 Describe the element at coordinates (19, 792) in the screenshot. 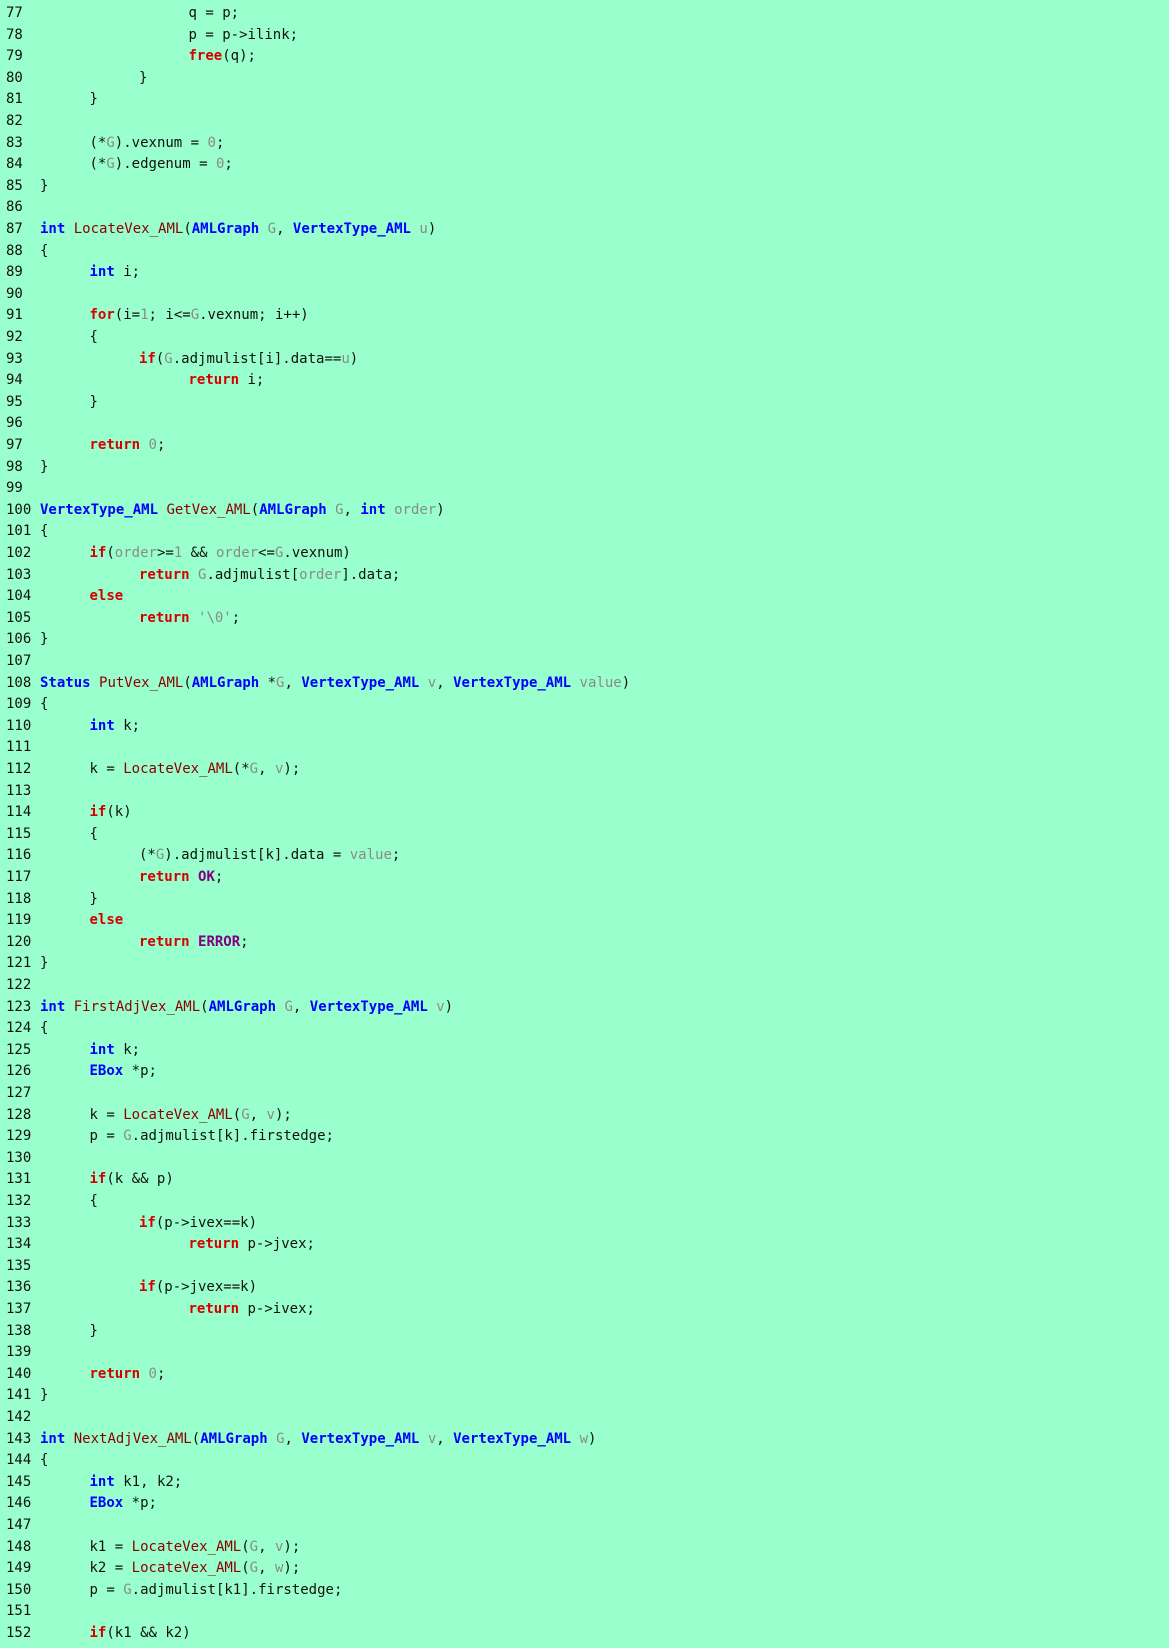

I see `code-line: 113` at that location.